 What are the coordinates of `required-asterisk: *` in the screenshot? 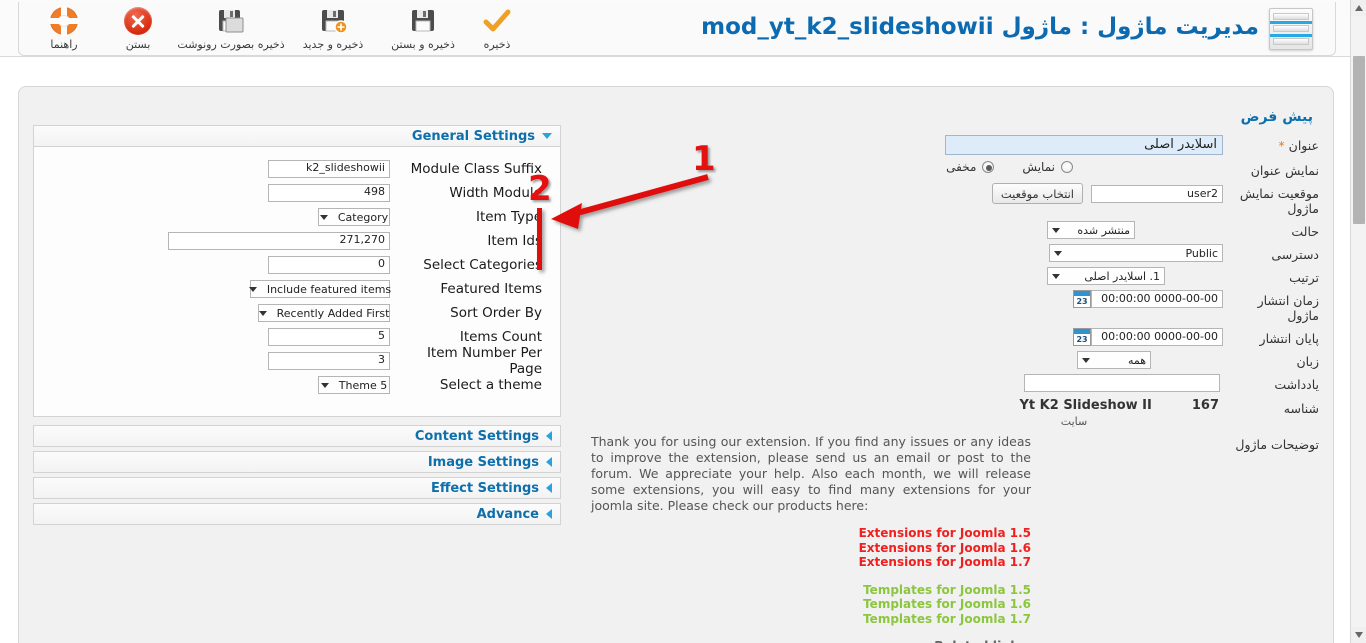 It's located at (1281, 146).